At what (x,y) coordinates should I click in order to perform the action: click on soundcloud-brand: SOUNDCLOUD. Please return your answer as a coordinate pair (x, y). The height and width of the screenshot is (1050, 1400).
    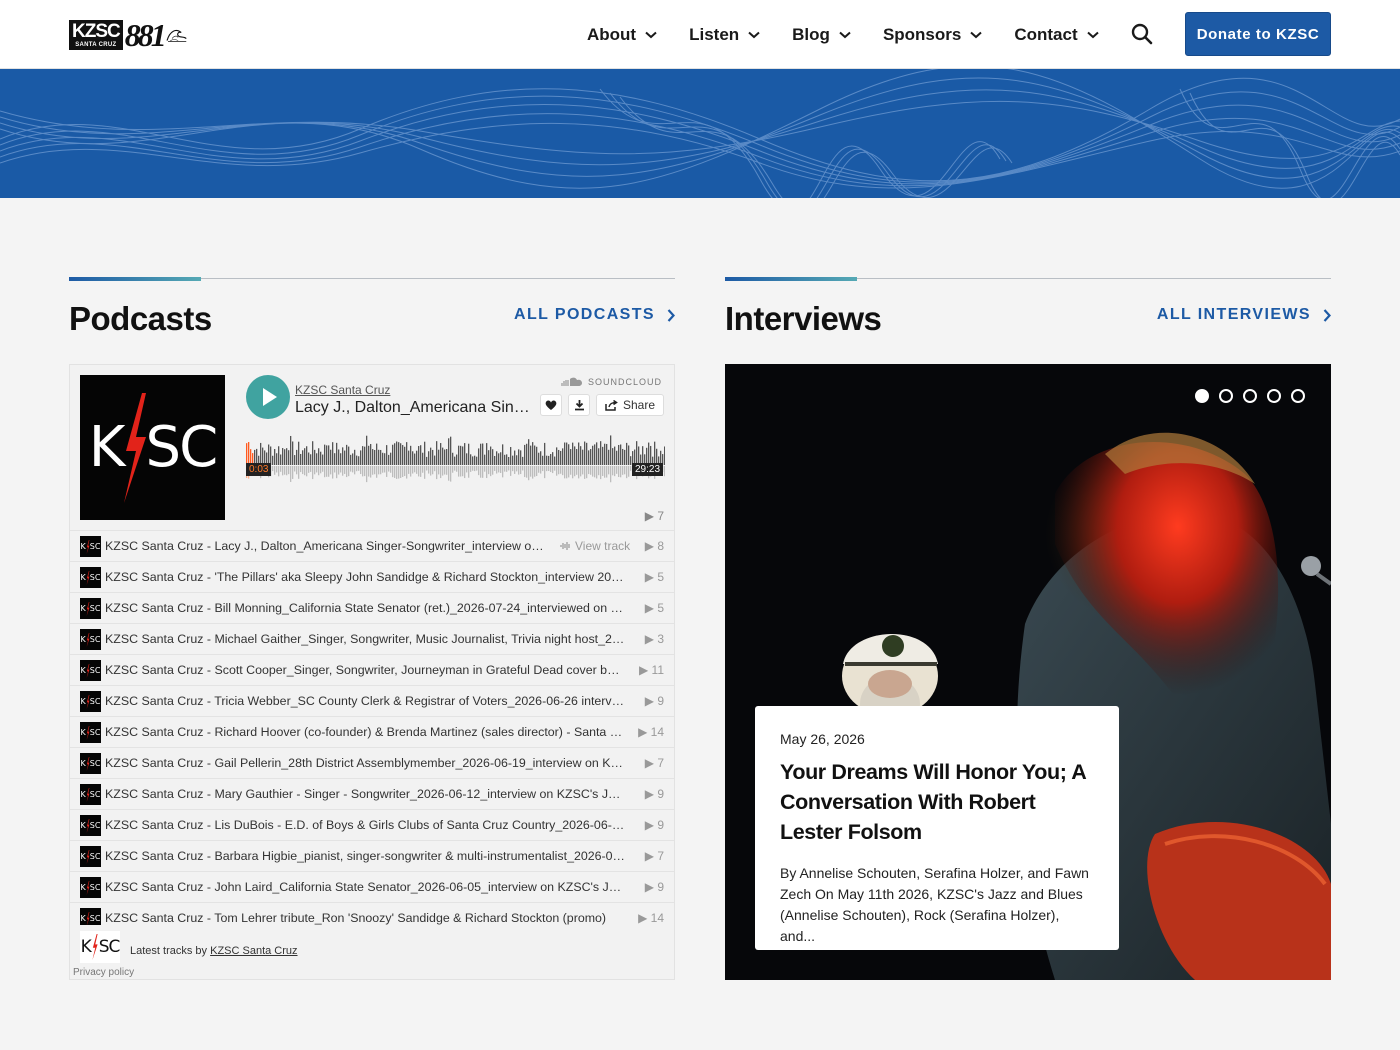
    Looking at the image, I should click on (611, 382).